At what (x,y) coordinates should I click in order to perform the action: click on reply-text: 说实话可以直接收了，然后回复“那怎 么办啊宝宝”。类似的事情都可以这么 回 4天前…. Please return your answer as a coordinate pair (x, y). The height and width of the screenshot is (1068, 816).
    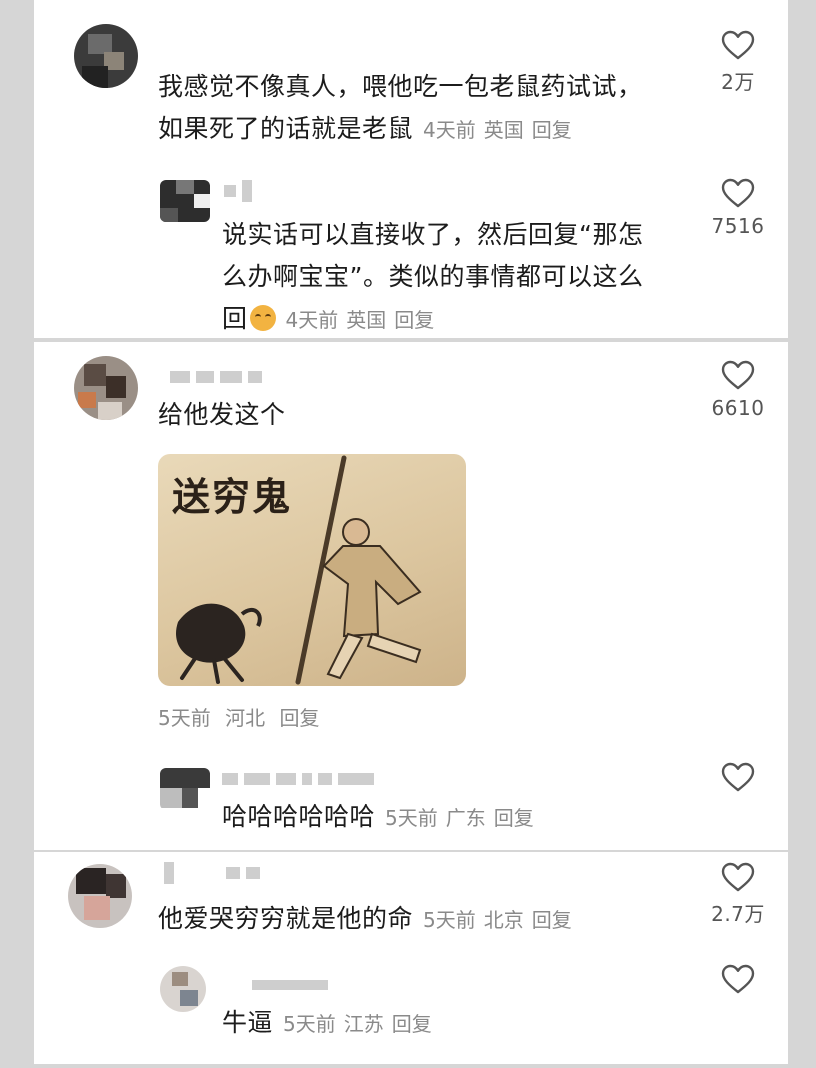
    Looking at the image, I should click on (433, 276).